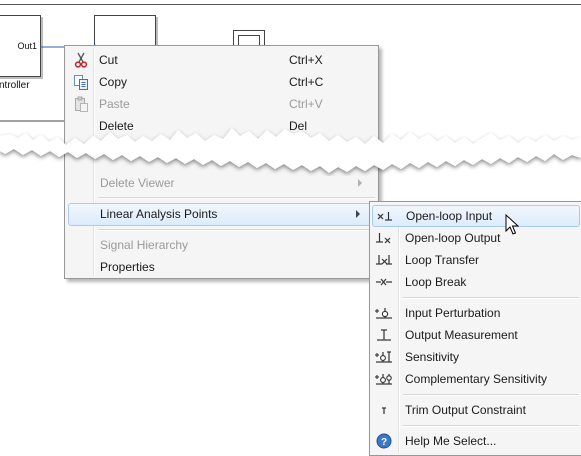  Describe the element at coordinates (127, 267) in the screenshot. I see `menu-item-label: Properties` at that location.